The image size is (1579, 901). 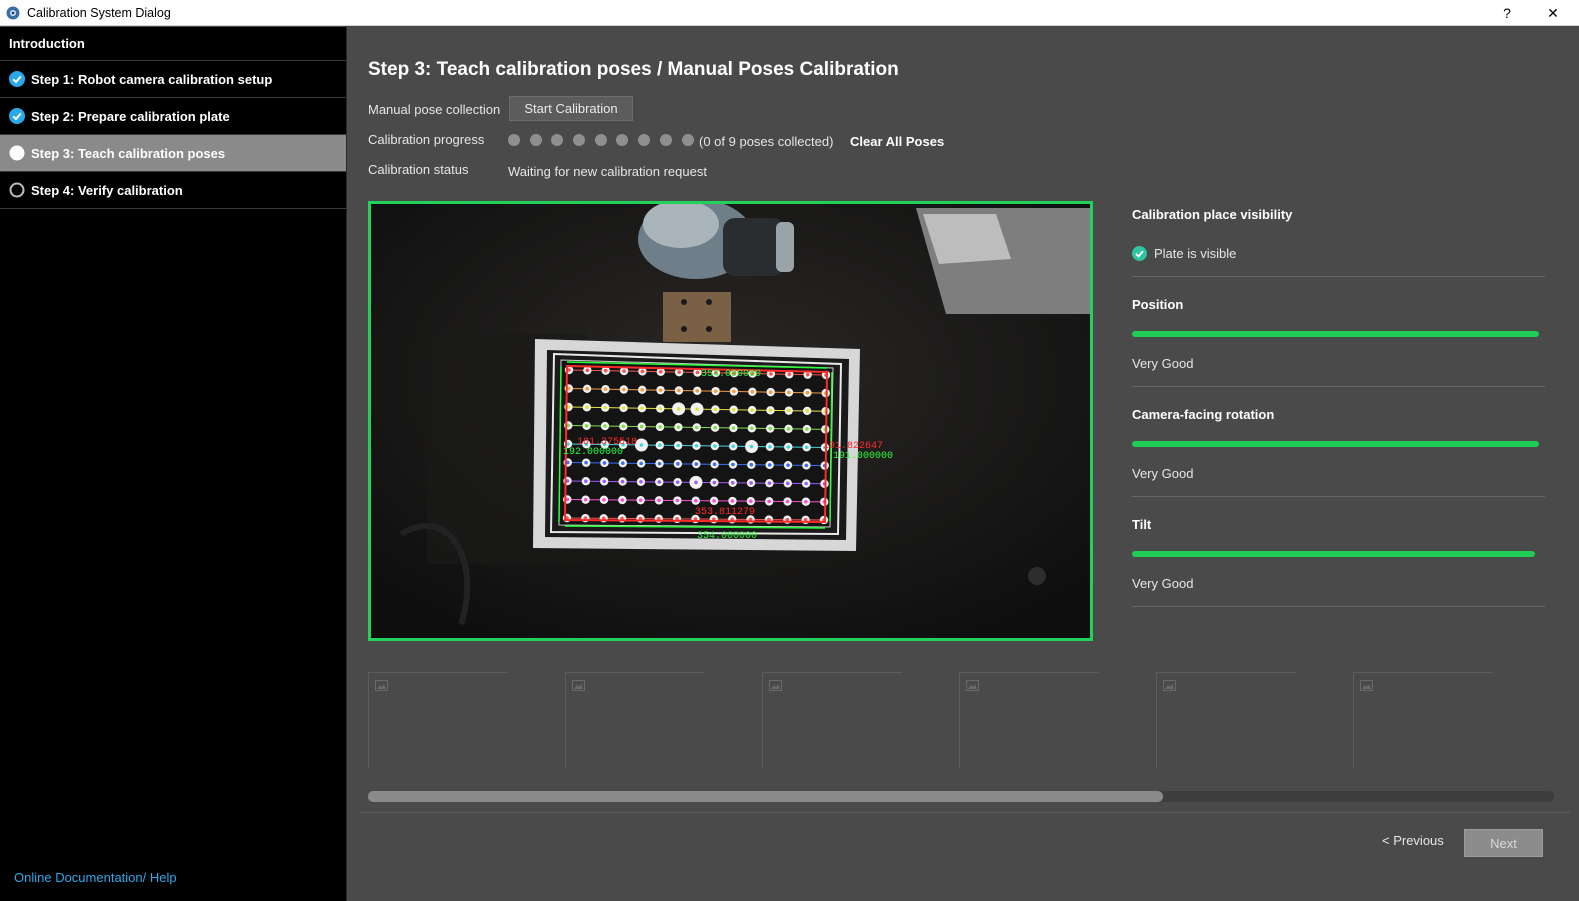 What do you see at coordinates (725, 512) in the screenshot?
I see `overlay-bottom-red: 353.811279` at bounding box center [725, 512].